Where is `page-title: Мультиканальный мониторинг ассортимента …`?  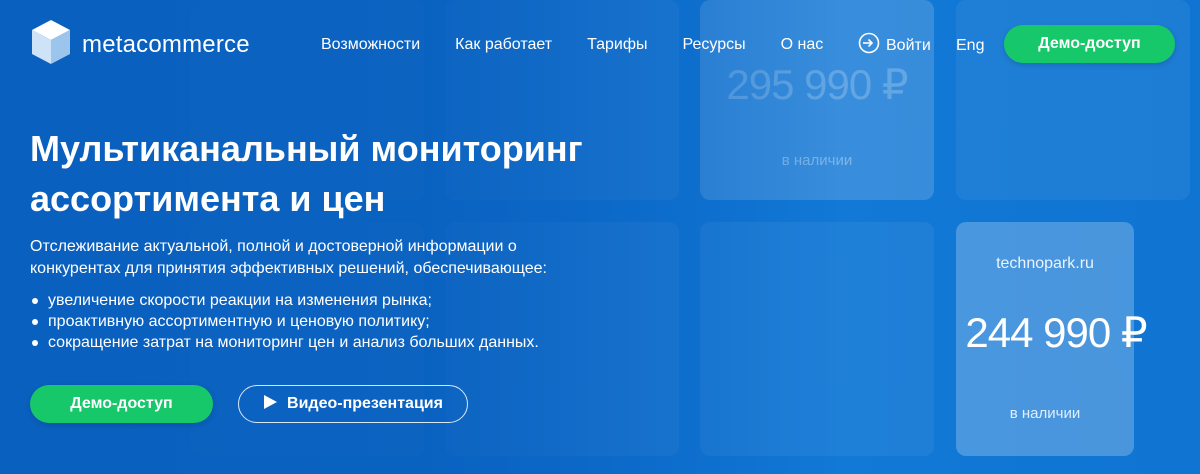 page-title: Мультиканальный мониторинг ассортимента … is located at coordinates (350, 174).